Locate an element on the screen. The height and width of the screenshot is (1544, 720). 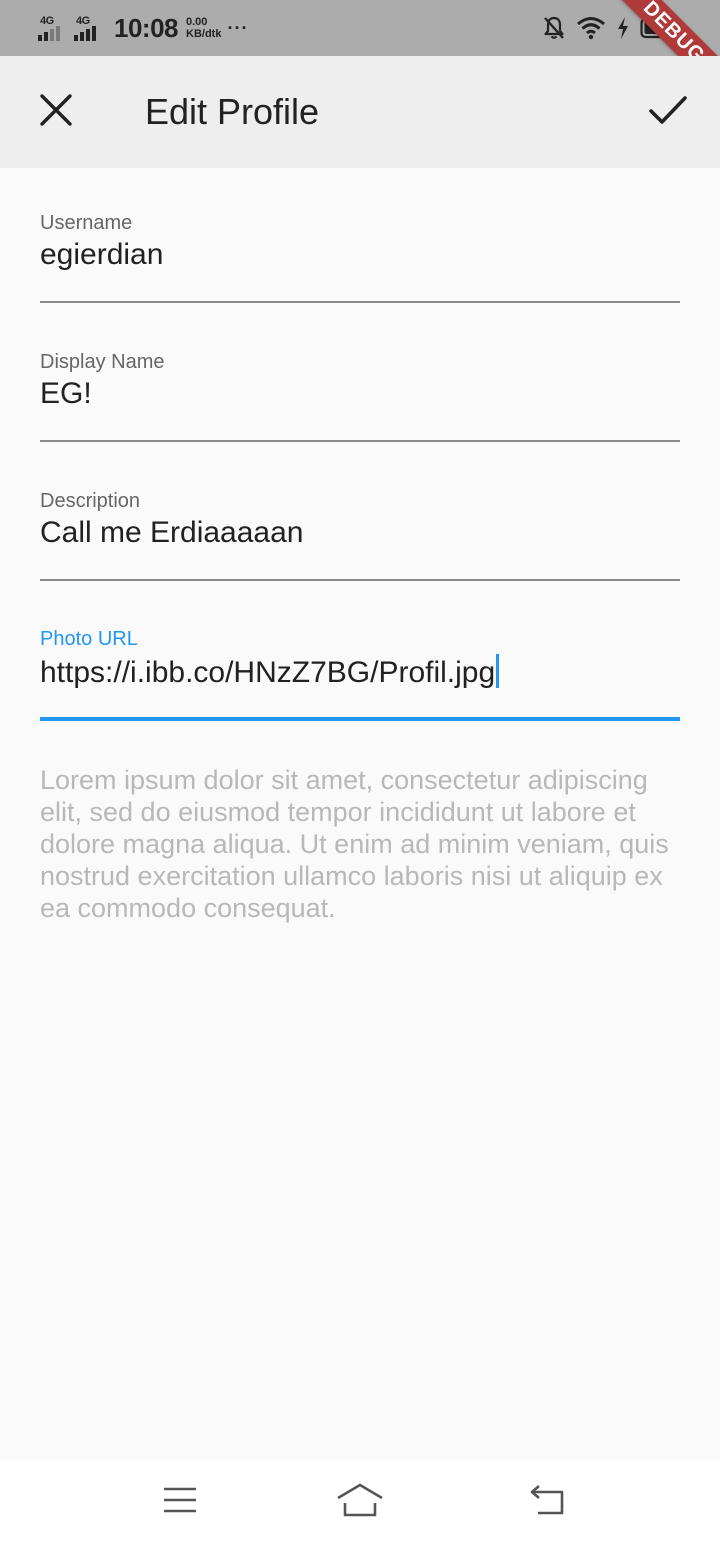
home-icon is located at coordinates (360, 1502).